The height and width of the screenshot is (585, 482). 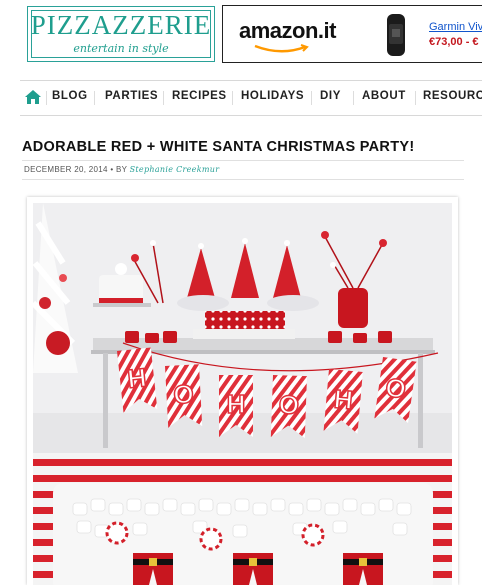 What do you see at coordinates (66, 169) in the screenshot?
I see `post-date: DECEMBER 20, 2014` at bounding box center [66, 169].